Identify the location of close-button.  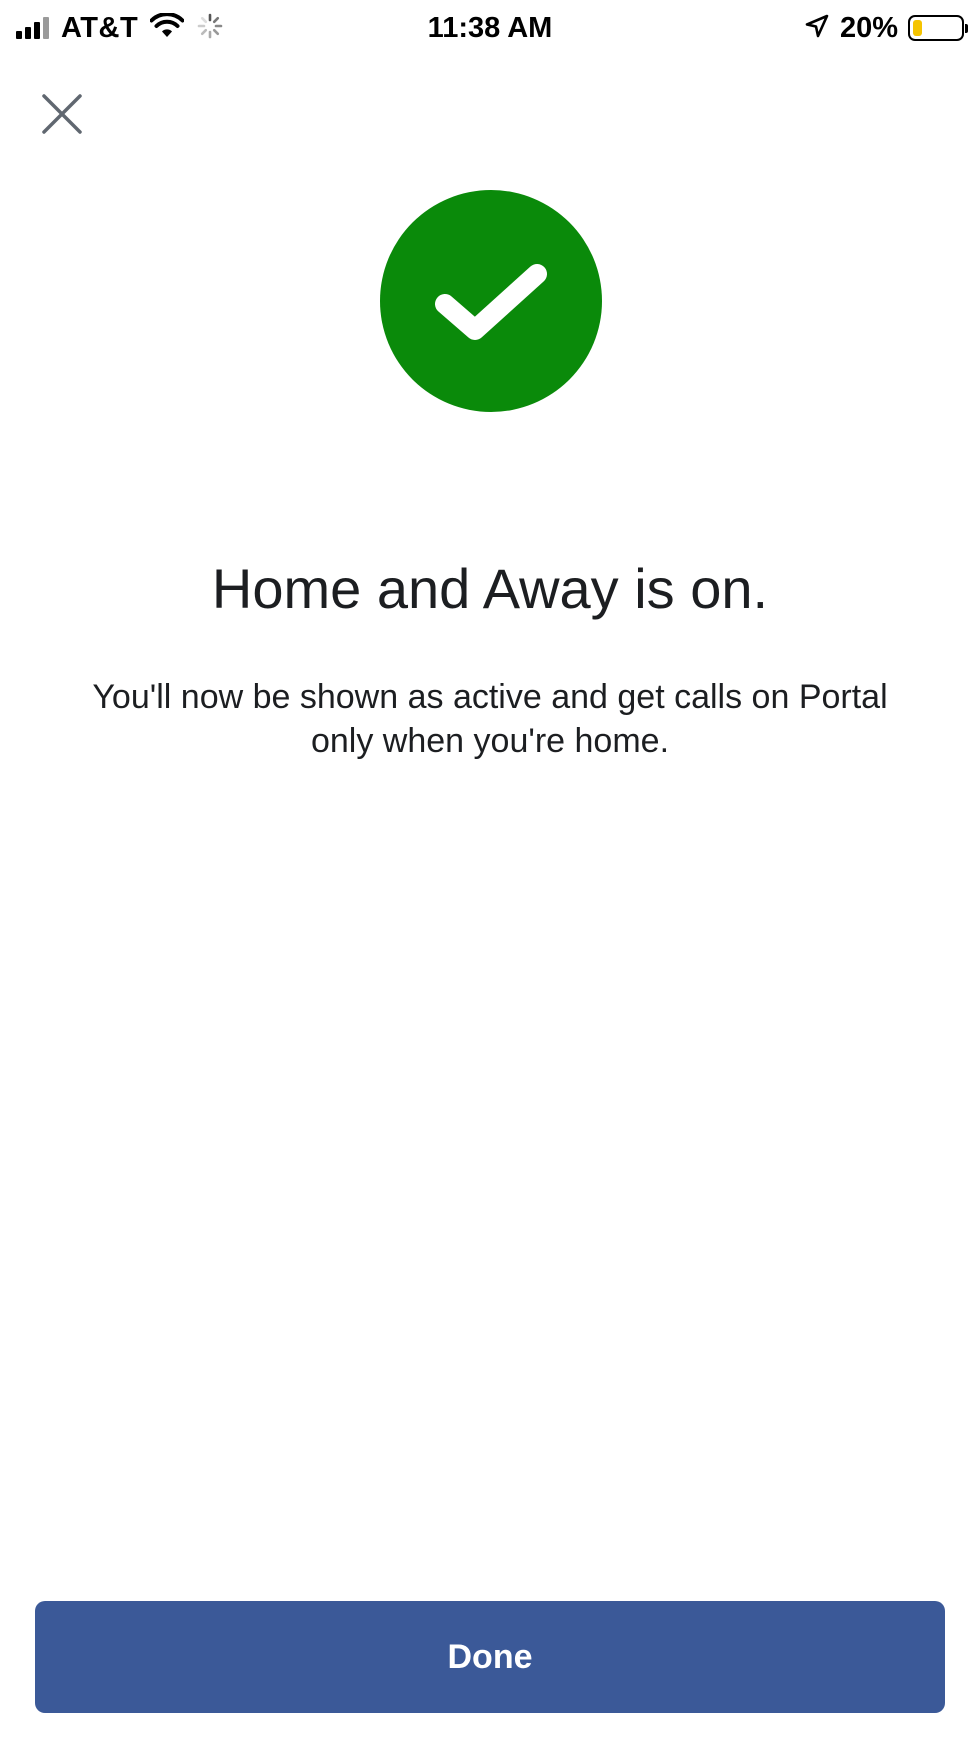
(62, 114).